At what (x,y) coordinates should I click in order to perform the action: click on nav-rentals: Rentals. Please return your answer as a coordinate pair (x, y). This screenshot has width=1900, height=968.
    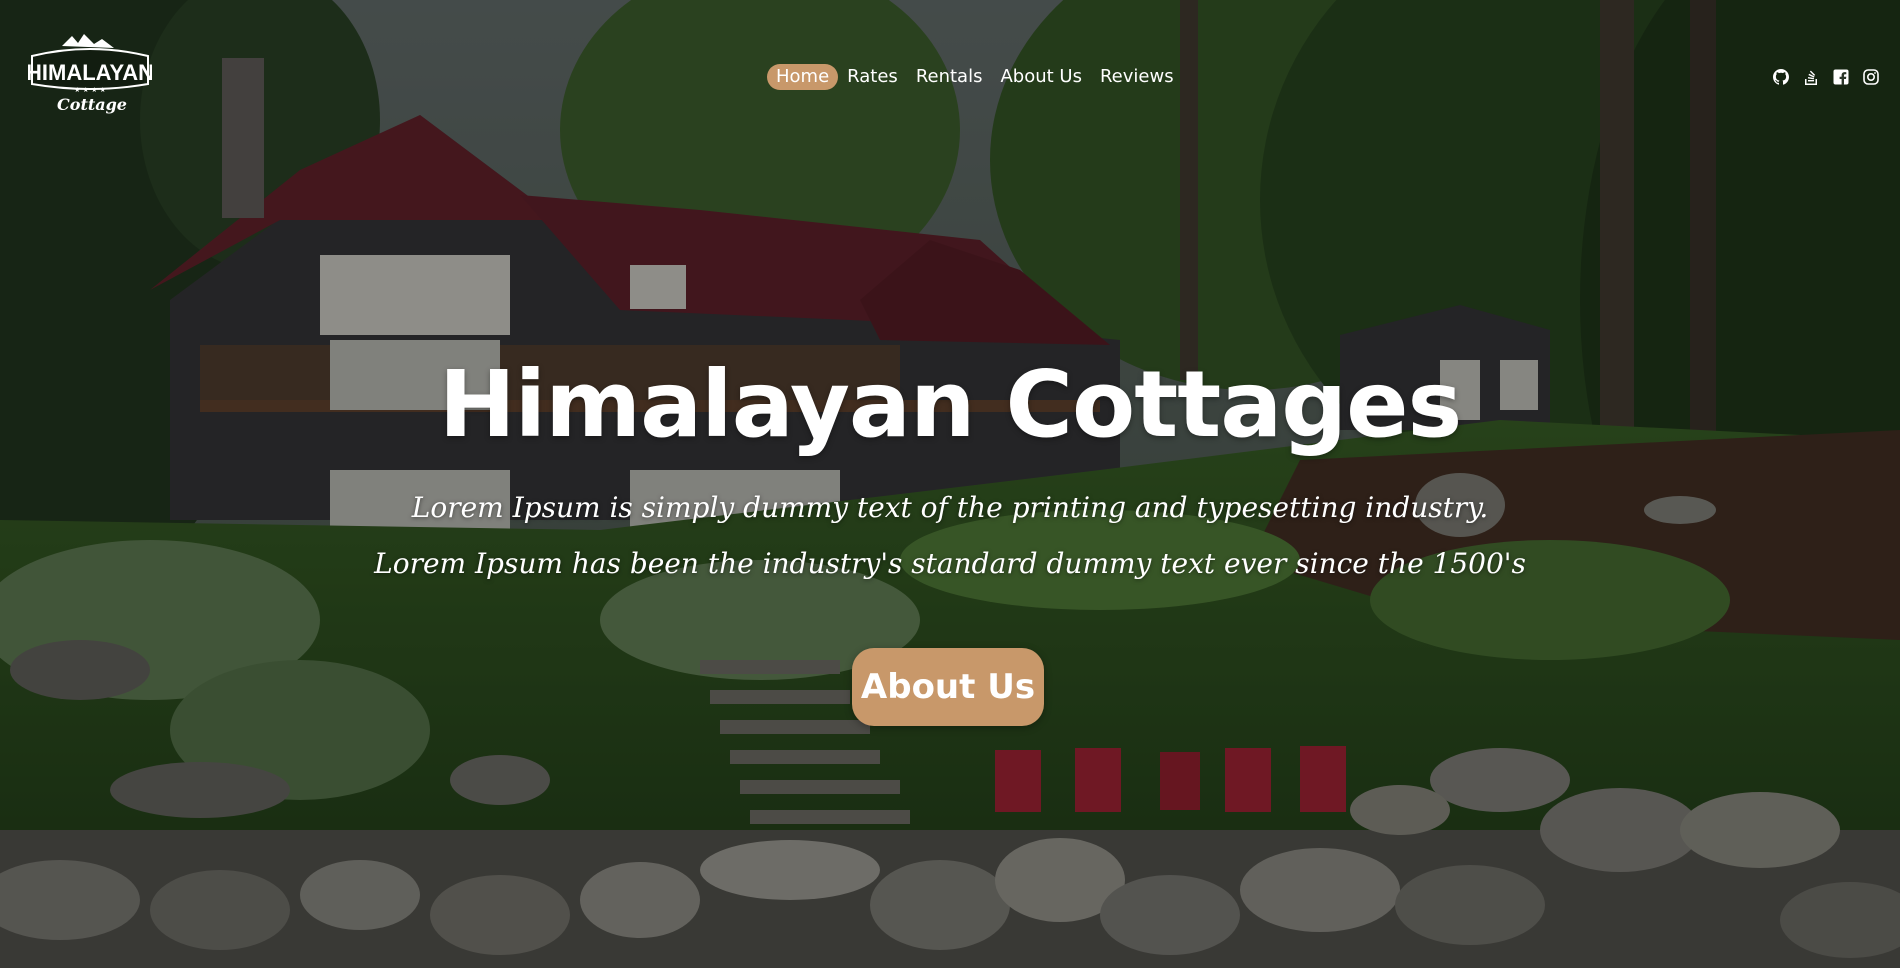
    Looking at the image, I should click on (949, 77).